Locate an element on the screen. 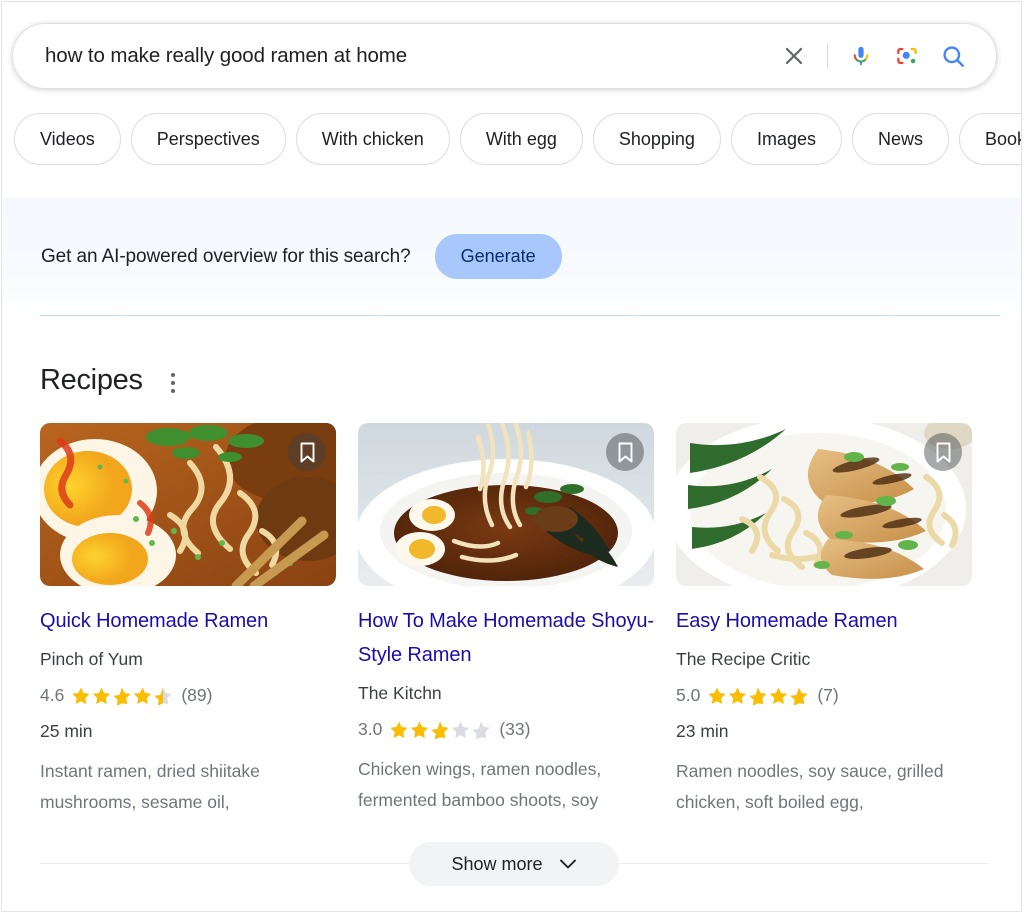 The height and width of the screenshot is (914, 1024). chip-label: Shopping is located at coordinates (656, 138).